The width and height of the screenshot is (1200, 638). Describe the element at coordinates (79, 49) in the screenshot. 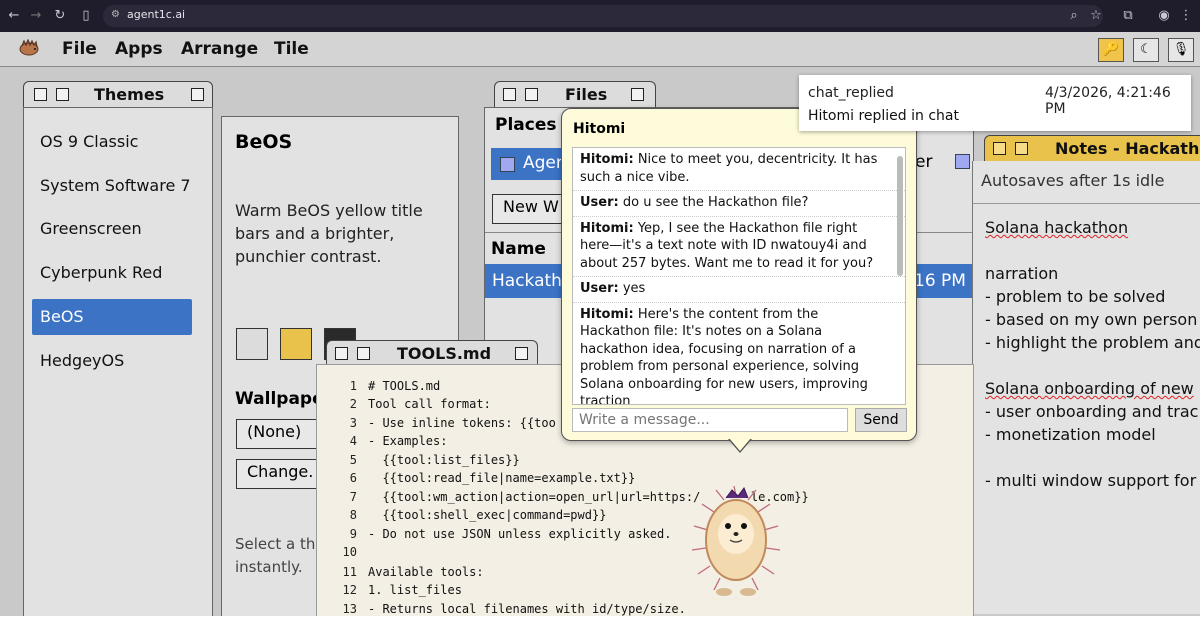

I see `menu-file: File` at that location.